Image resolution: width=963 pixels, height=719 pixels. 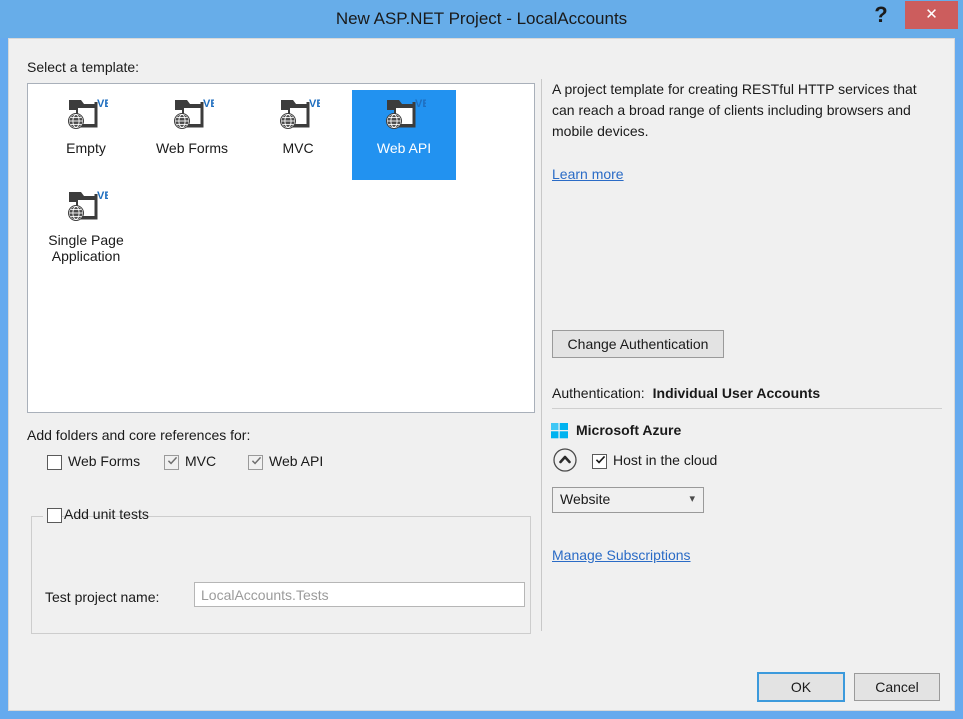 I want to click on template-grid: VB Empty VB Web Forms VB MVC, so click(x=281, y=179).